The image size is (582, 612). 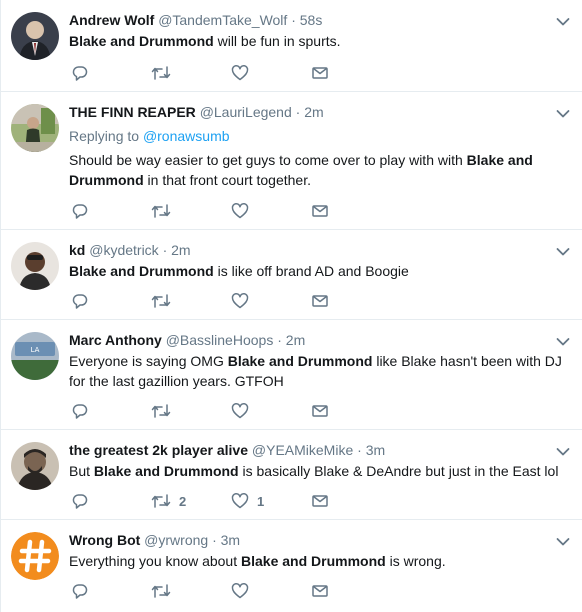 What do you see at coordinates (158, 450) in the screenshot?
I see `author-name: the greatest 2k player alive` at bounding box center [158, 450].